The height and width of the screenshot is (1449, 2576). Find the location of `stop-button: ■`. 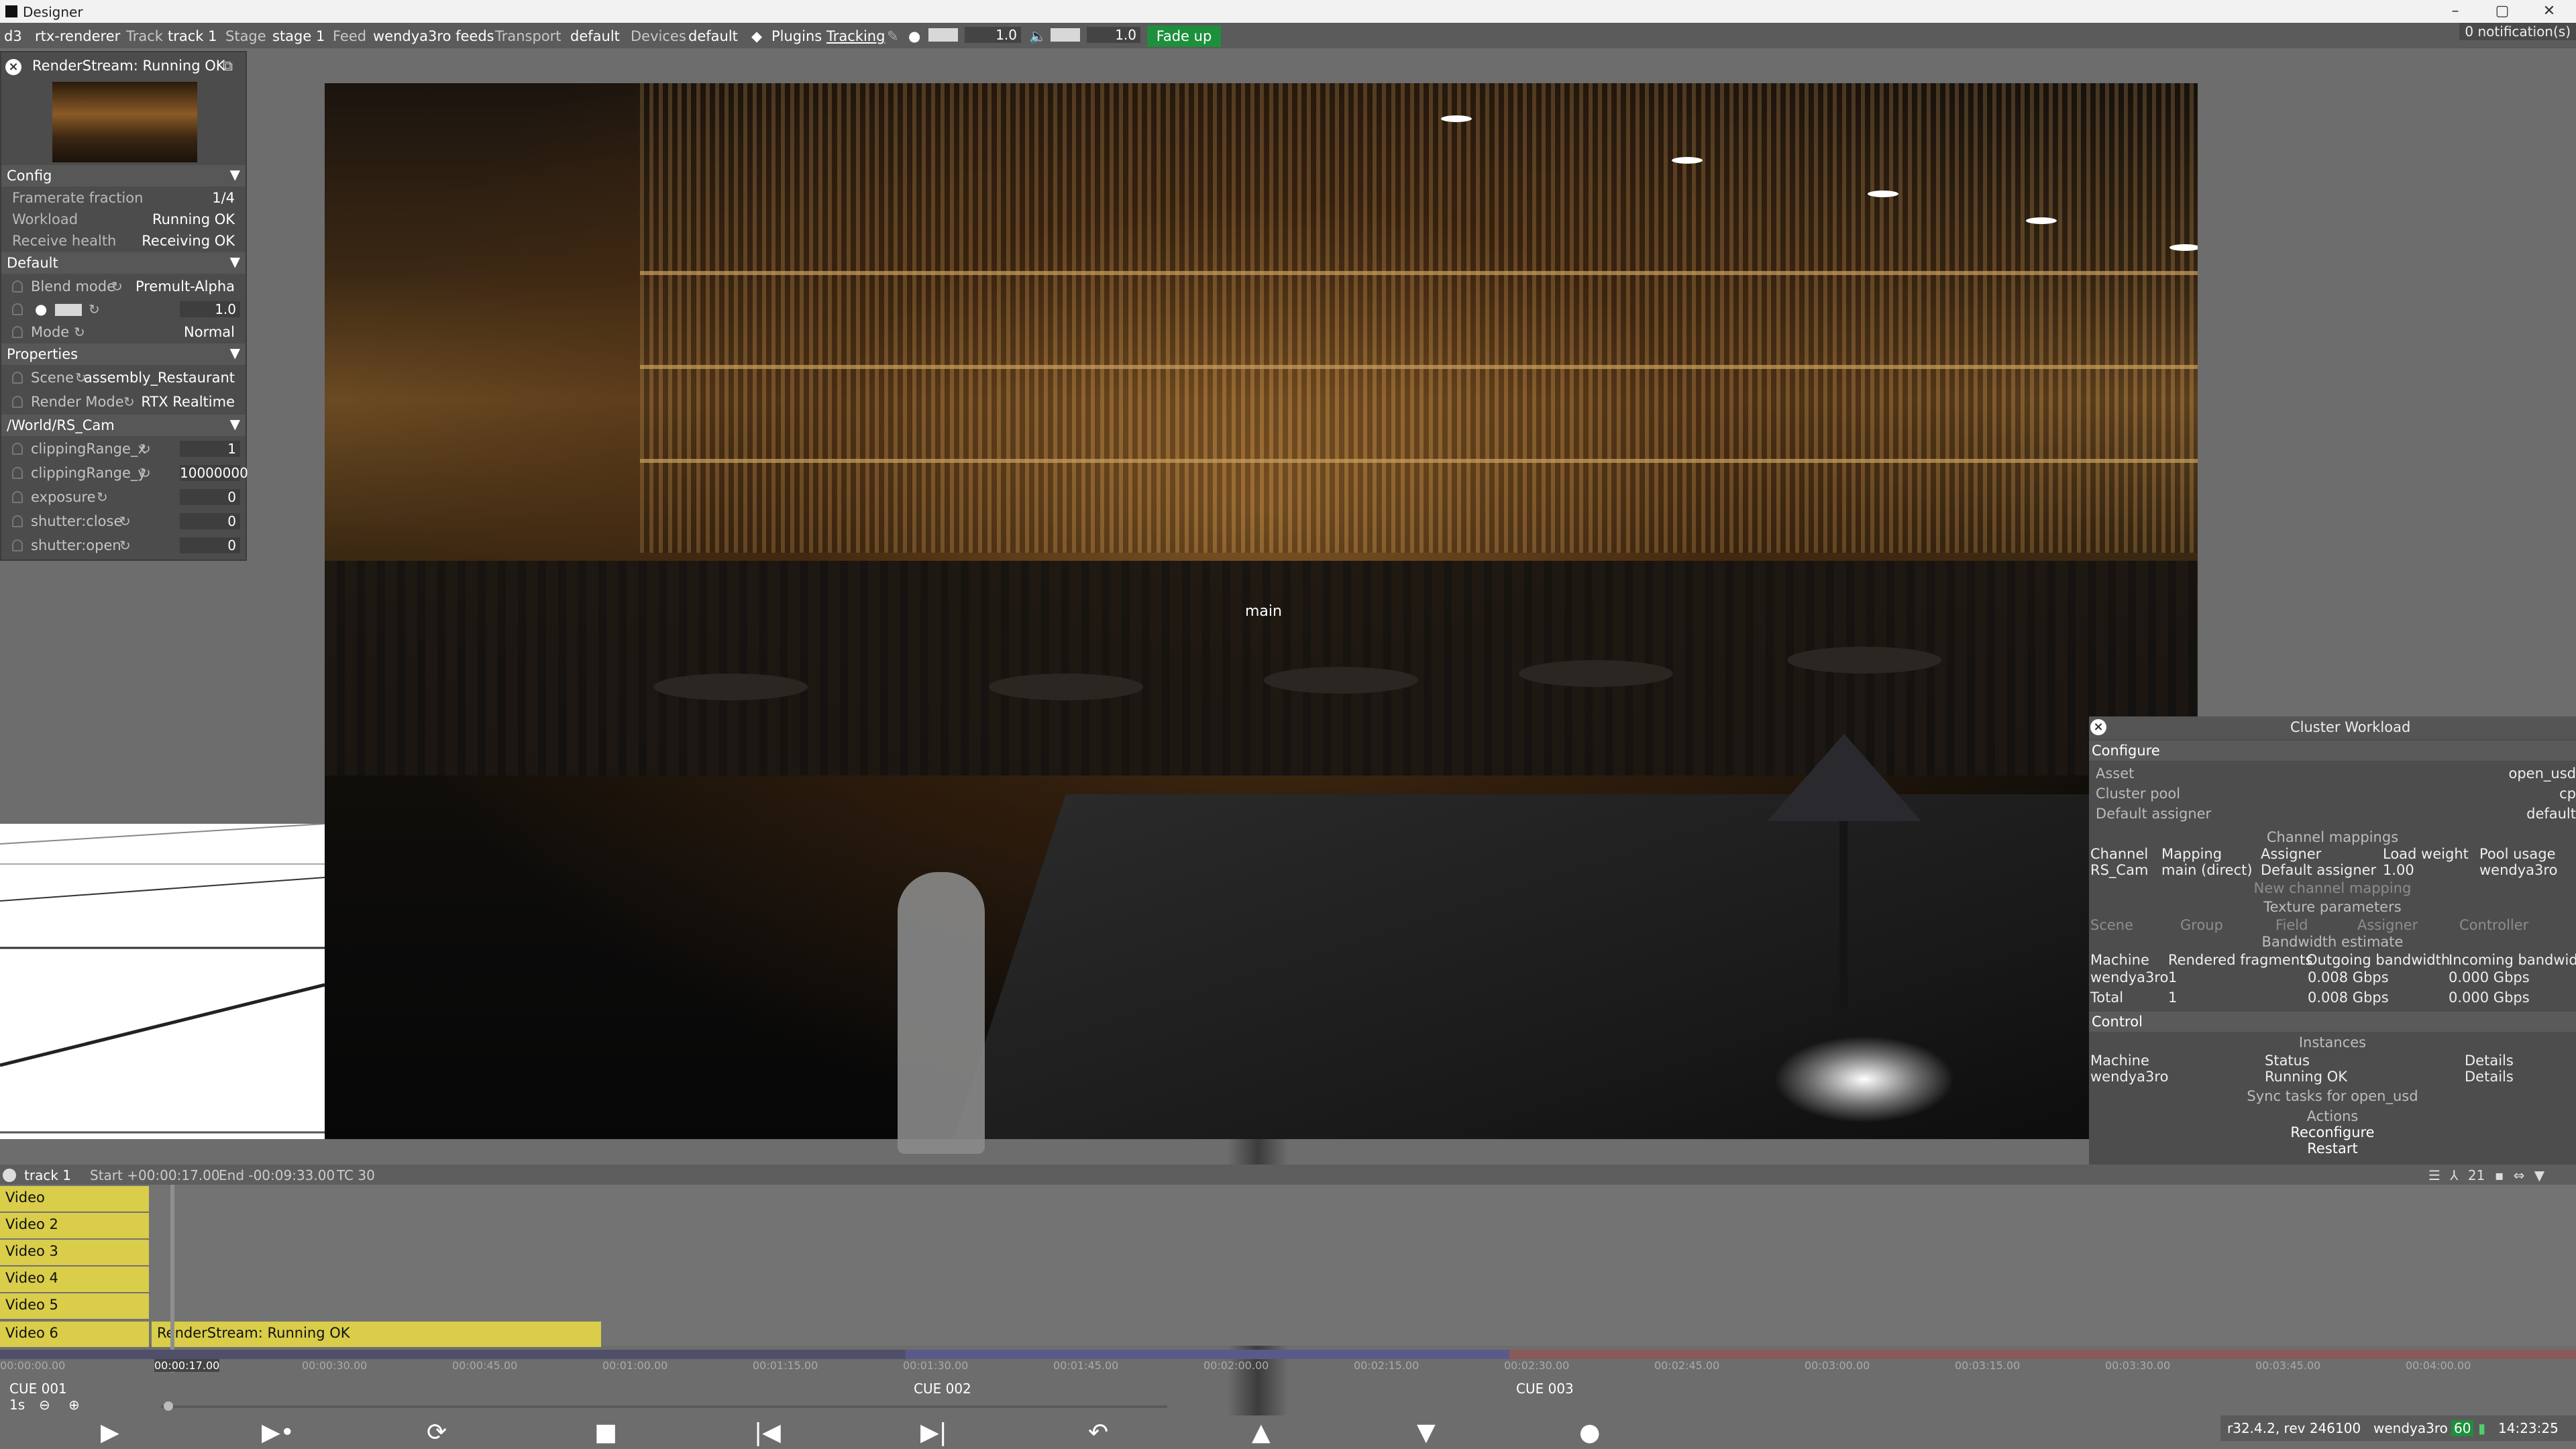

stop-button: ■ is located at coordinates (605, 1432).